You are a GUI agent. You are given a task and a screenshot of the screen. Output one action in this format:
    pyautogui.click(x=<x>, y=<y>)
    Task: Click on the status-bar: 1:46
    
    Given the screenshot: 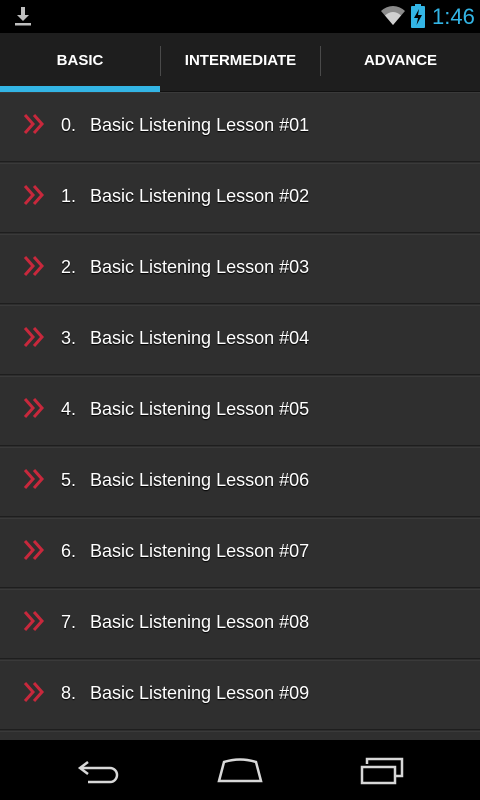 What is the action you would take?
    pyautogui.click(x=240, y=16)
    